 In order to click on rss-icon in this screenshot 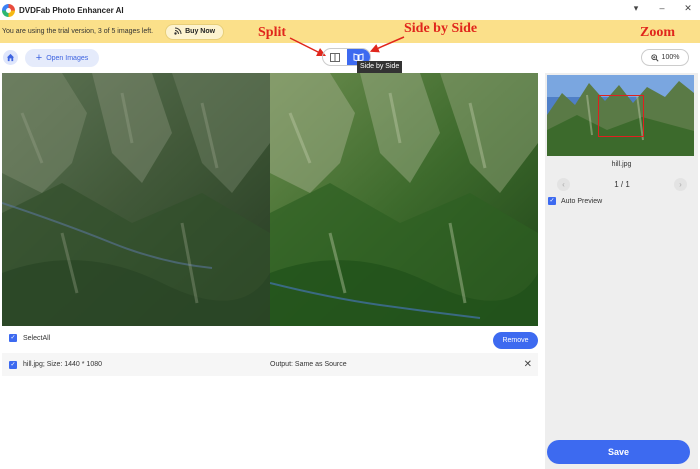, I will do `click(178, 32)`.